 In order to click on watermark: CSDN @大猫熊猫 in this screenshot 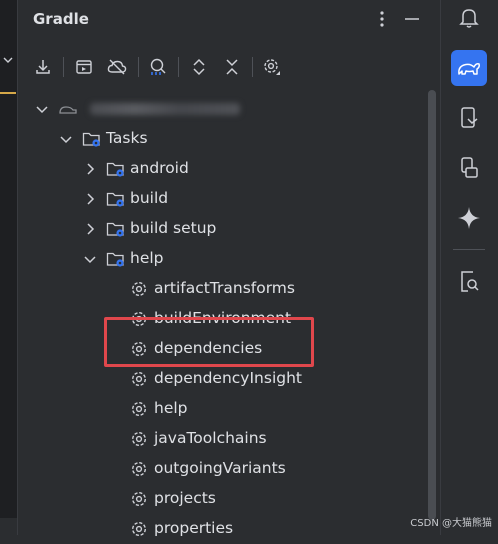, I will do `click(451, 523)`.